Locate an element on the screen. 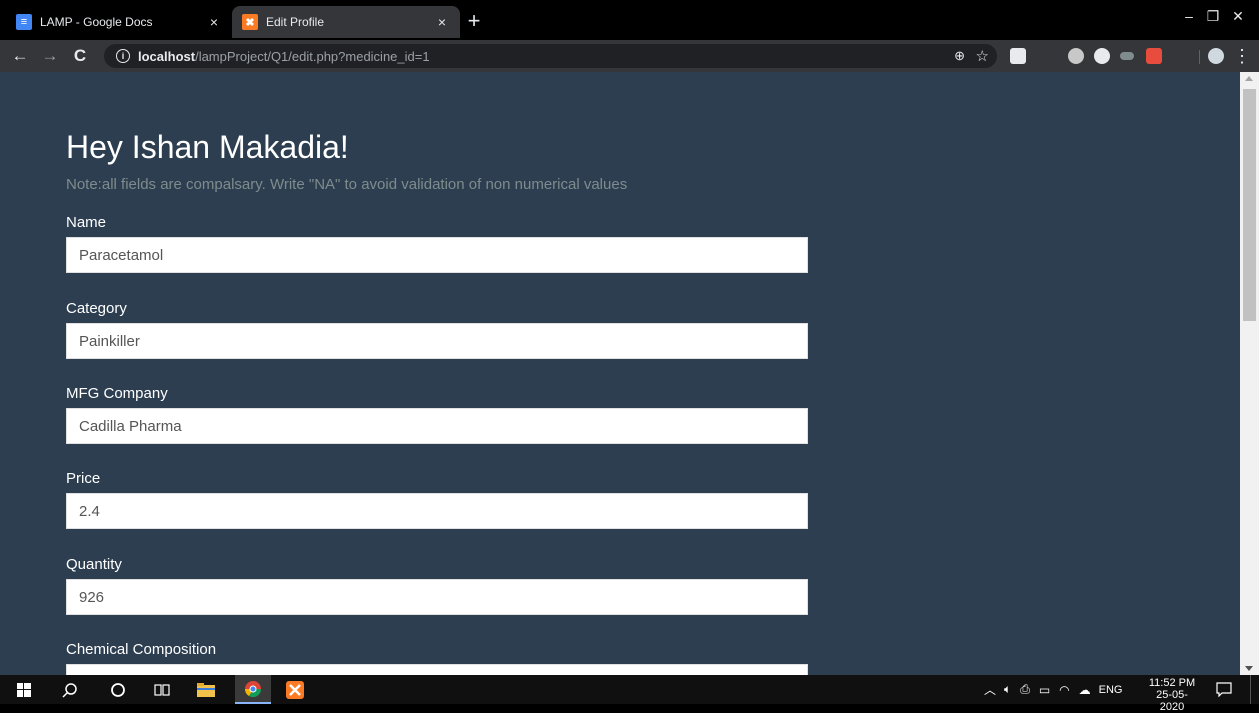 This screenshot has height=713, width=1259. reload-button: C is located at coordinates (80, 56).